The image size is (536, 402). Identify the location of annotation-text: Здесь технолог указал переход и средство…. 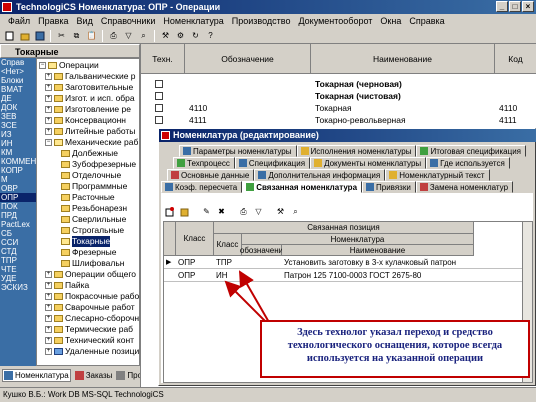
(395, 345).